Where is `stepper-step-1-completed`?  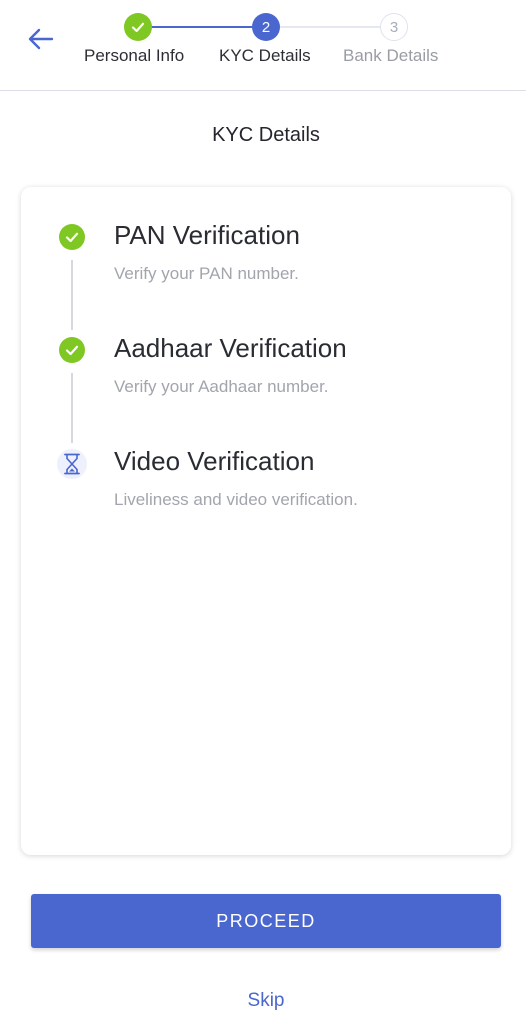 stepper-step-1-completed is located at coordinates (138, 27).